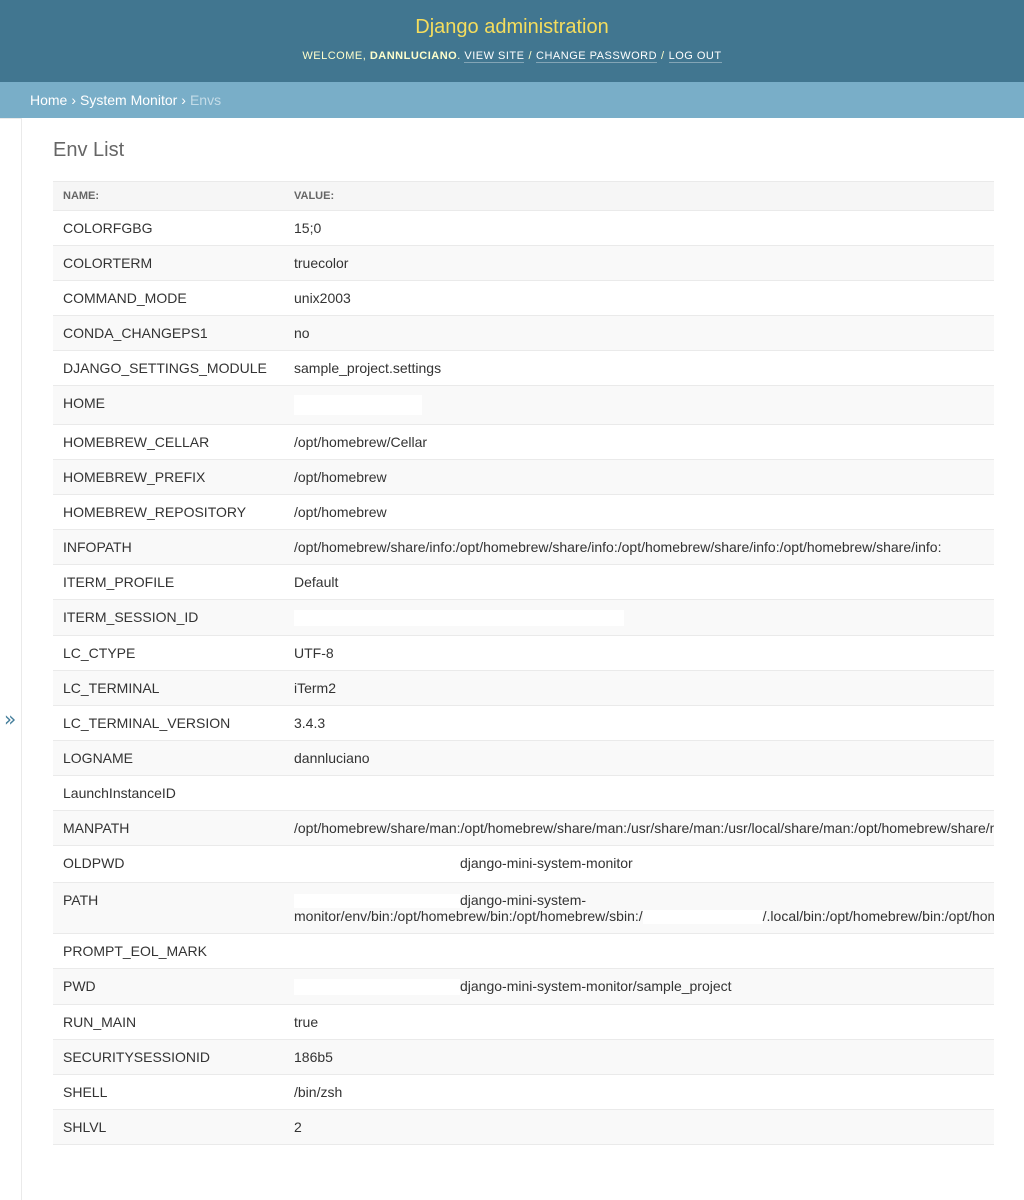  I want to click on env-value: 2, so click(639, 1127).